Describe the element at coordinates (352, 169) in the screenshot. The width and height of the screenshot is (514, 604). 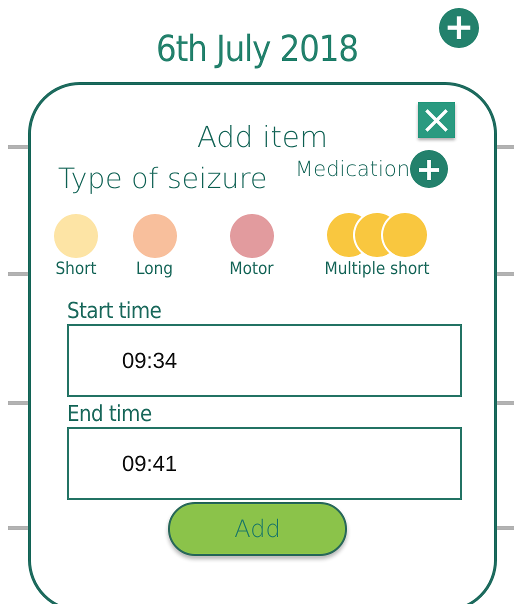
I see `medication-label: Medication` at that location.